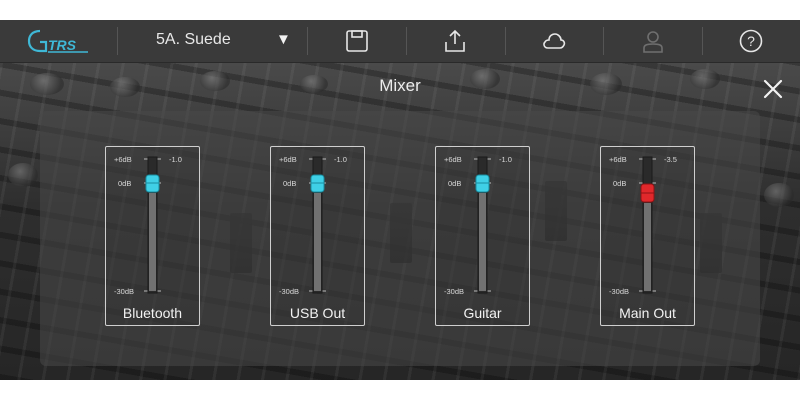 Image resolution: width=800 pixels, height=400 pixels. I want to click on channel-label: Bluetooth, so click(152, 313).